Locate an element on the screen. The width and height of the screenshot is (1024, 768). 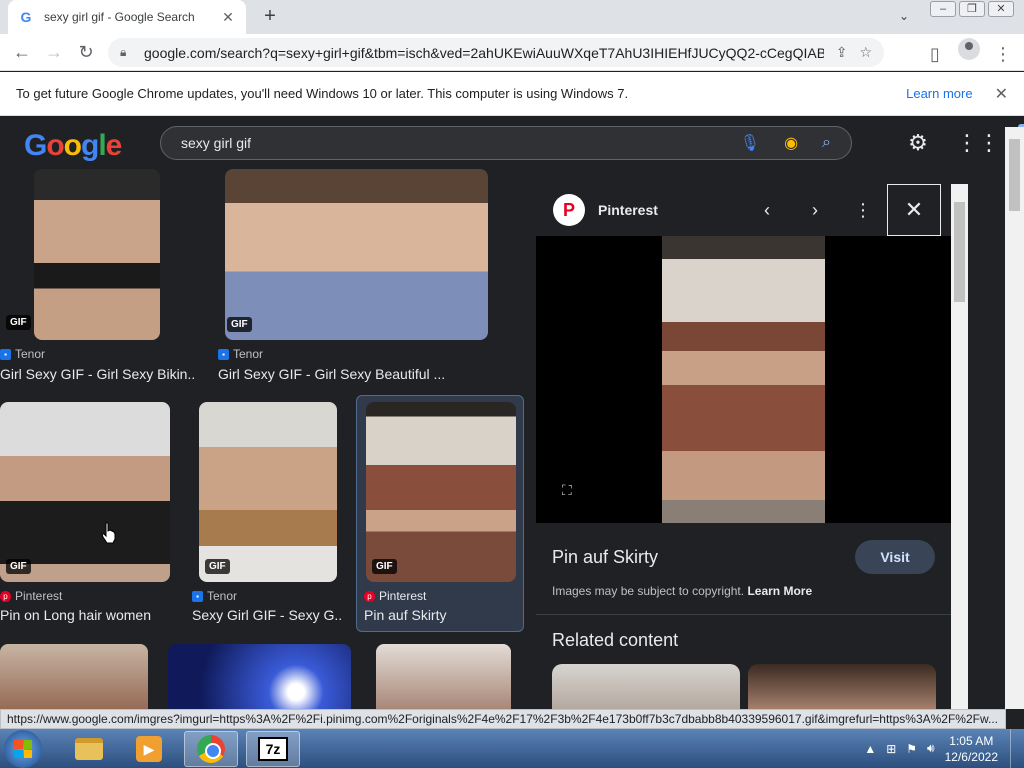
preview-divider is located at coordinates (743, 614).